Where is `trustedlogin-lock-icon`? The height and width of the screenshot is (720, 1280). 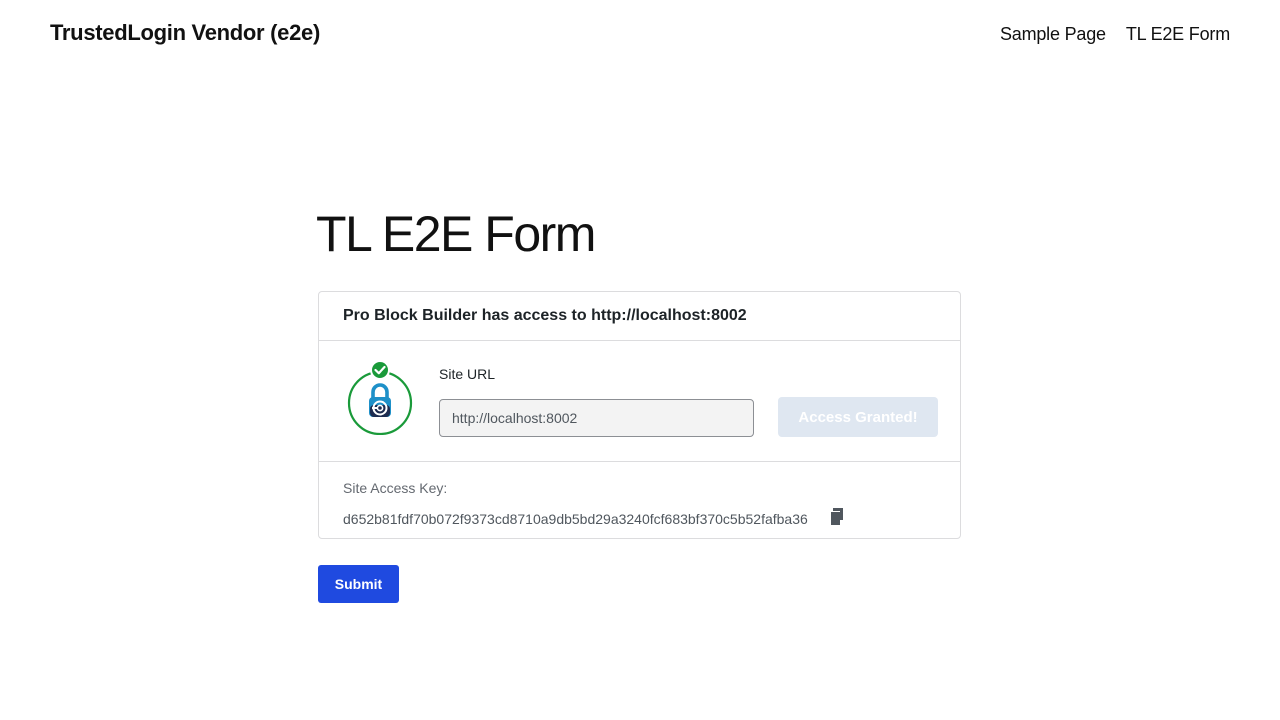 trustedlogin-lock-icon is located at coordinates (380, 397).